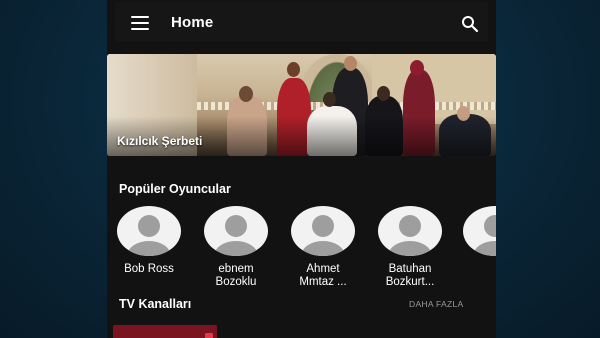 This screenshot has height=338, width=600. Describe the element at coordinates (236, 269) in the screenshot. I see `actor-name-line: ebnem` at that location.